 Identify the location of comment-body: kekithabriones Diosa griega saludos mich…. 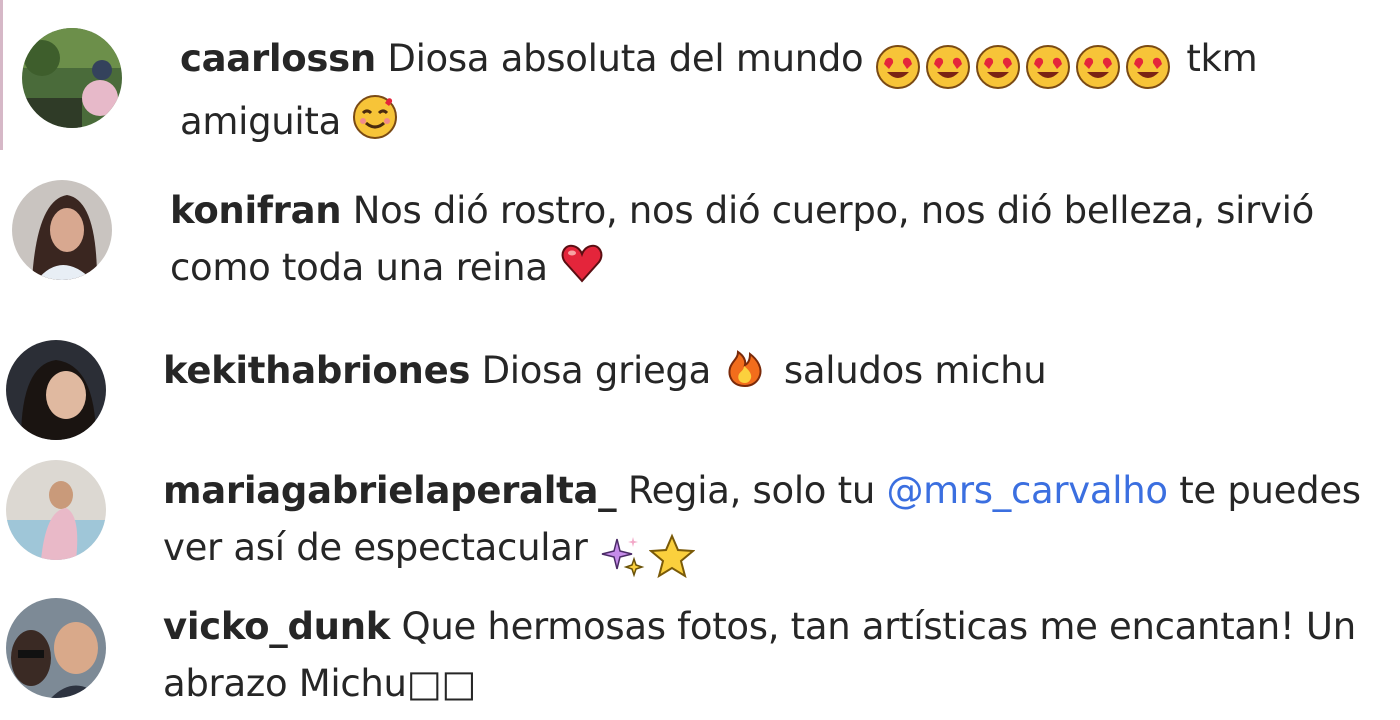
(605, 370).